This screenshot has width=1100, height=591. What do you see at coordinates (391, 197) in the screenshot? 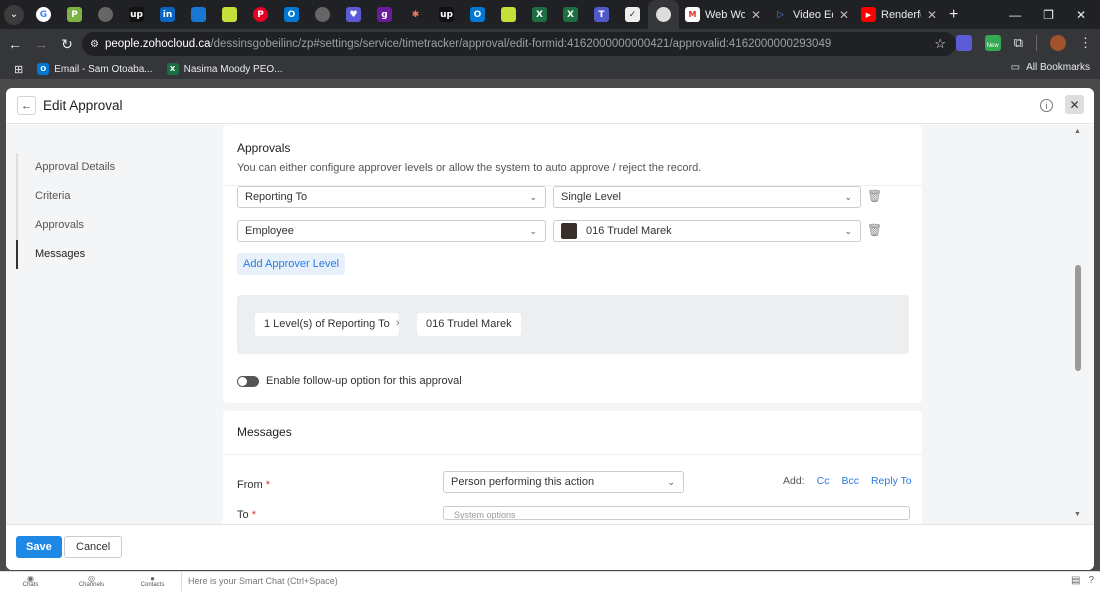
I see `approver-type-select-1: Reporting To ⌄` at bounding box center [391, 197].